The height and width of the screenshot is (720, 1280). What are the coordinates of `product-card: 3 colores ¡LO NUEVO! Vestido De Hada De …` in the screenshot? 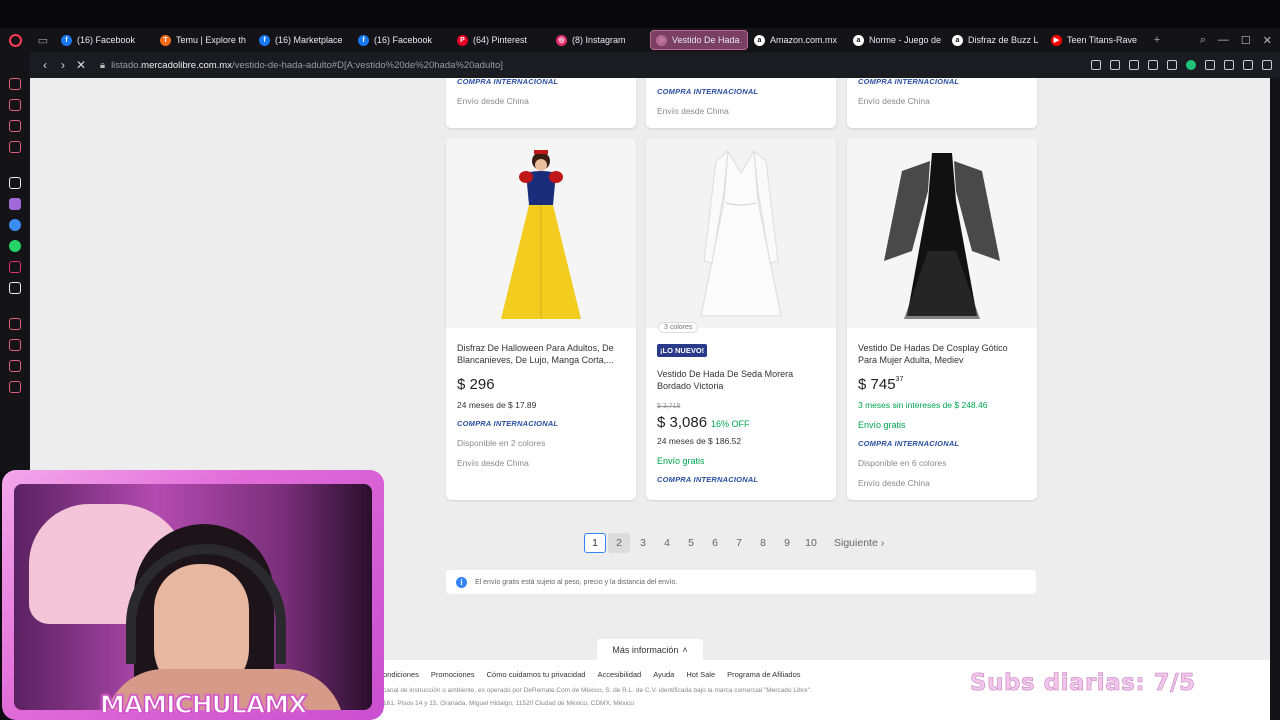 It's located at (741, 319).